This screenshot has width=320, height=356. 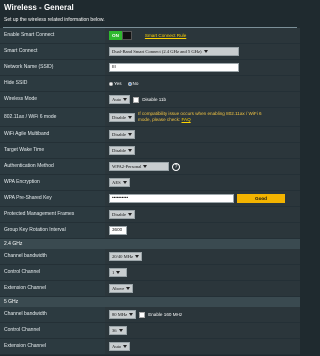 What do you see at coordinates (111, 83) in the screenshot?
I see `radio-dot-icon` at bounding box center [111, 83].